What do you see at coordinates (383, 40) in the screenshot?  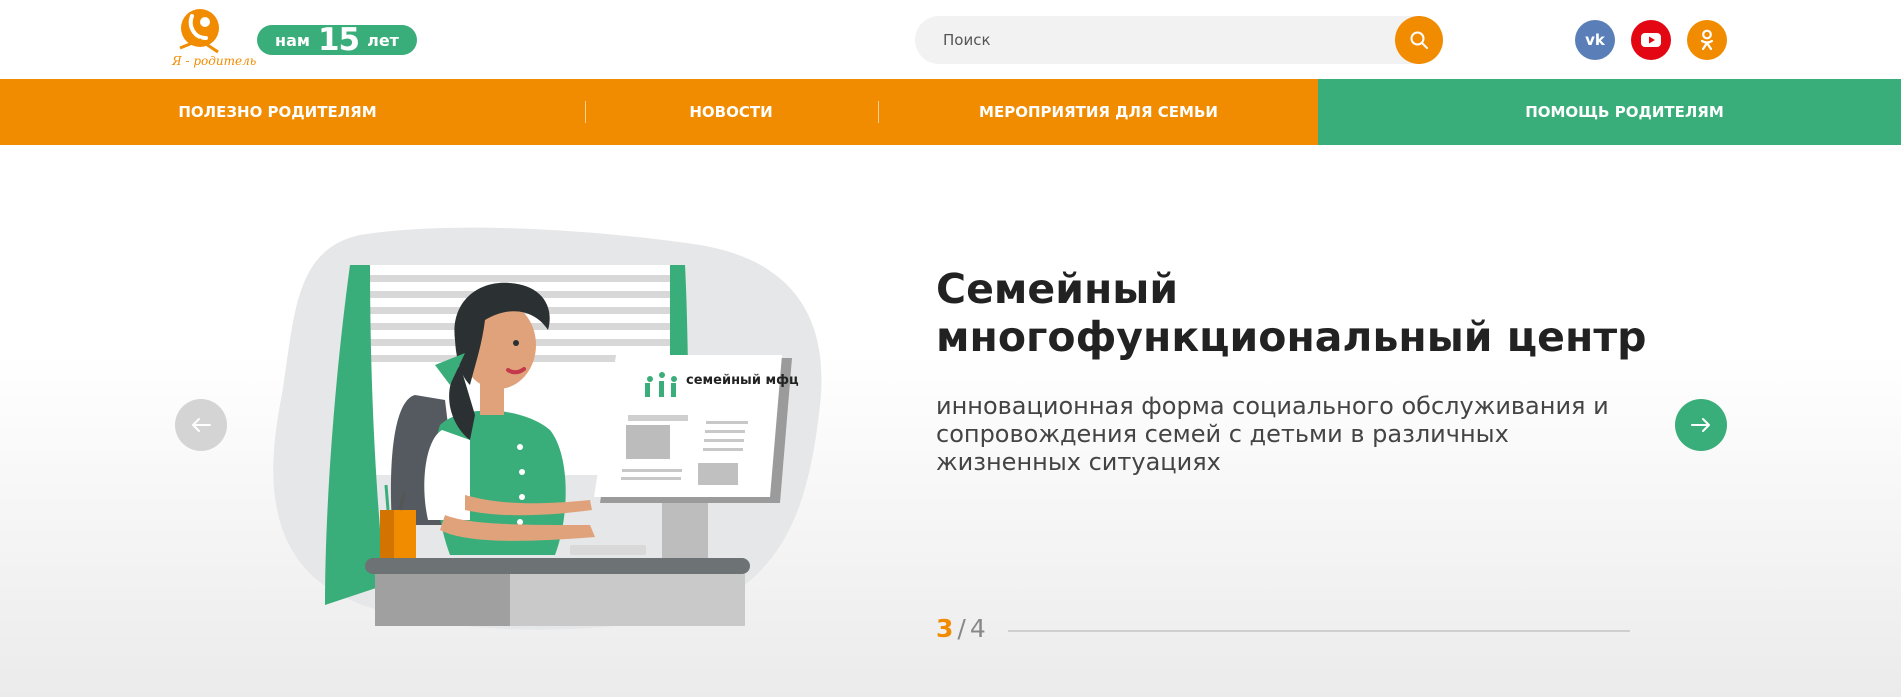 I see `badge-suffix: лет` at bounding box center [383, 40].